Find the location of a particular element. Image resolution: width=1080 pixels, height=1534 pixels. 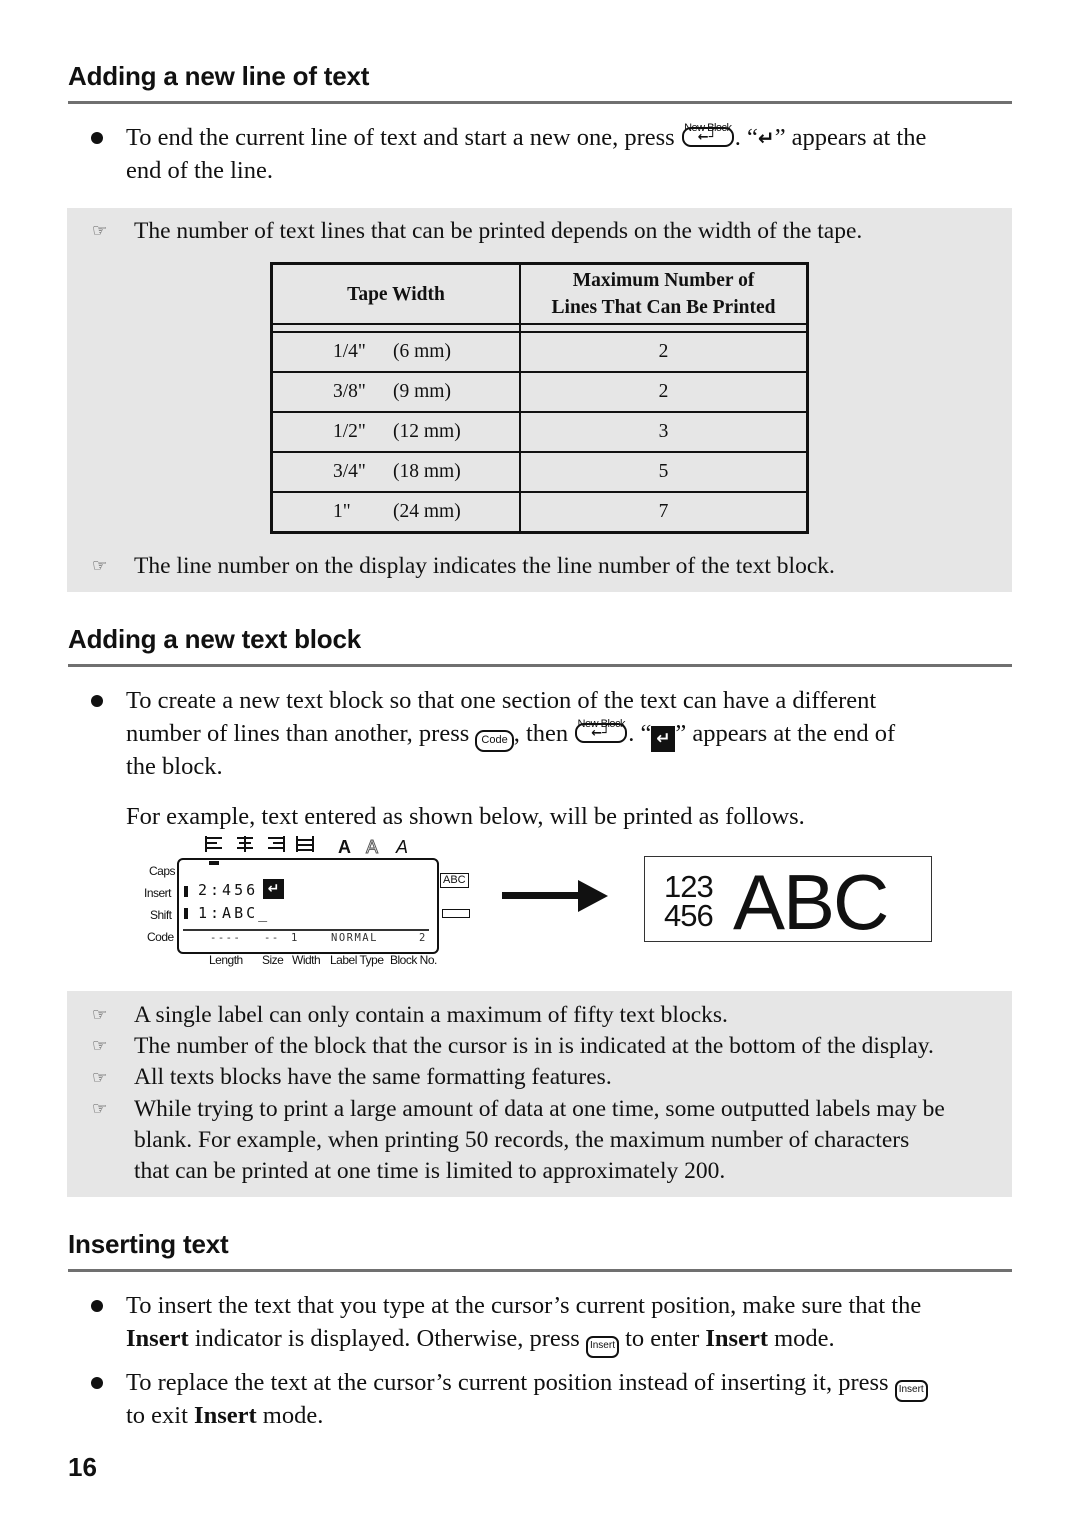

replace-instruction-2: to exit Insert mode. is located at coordinates (224, 1415).